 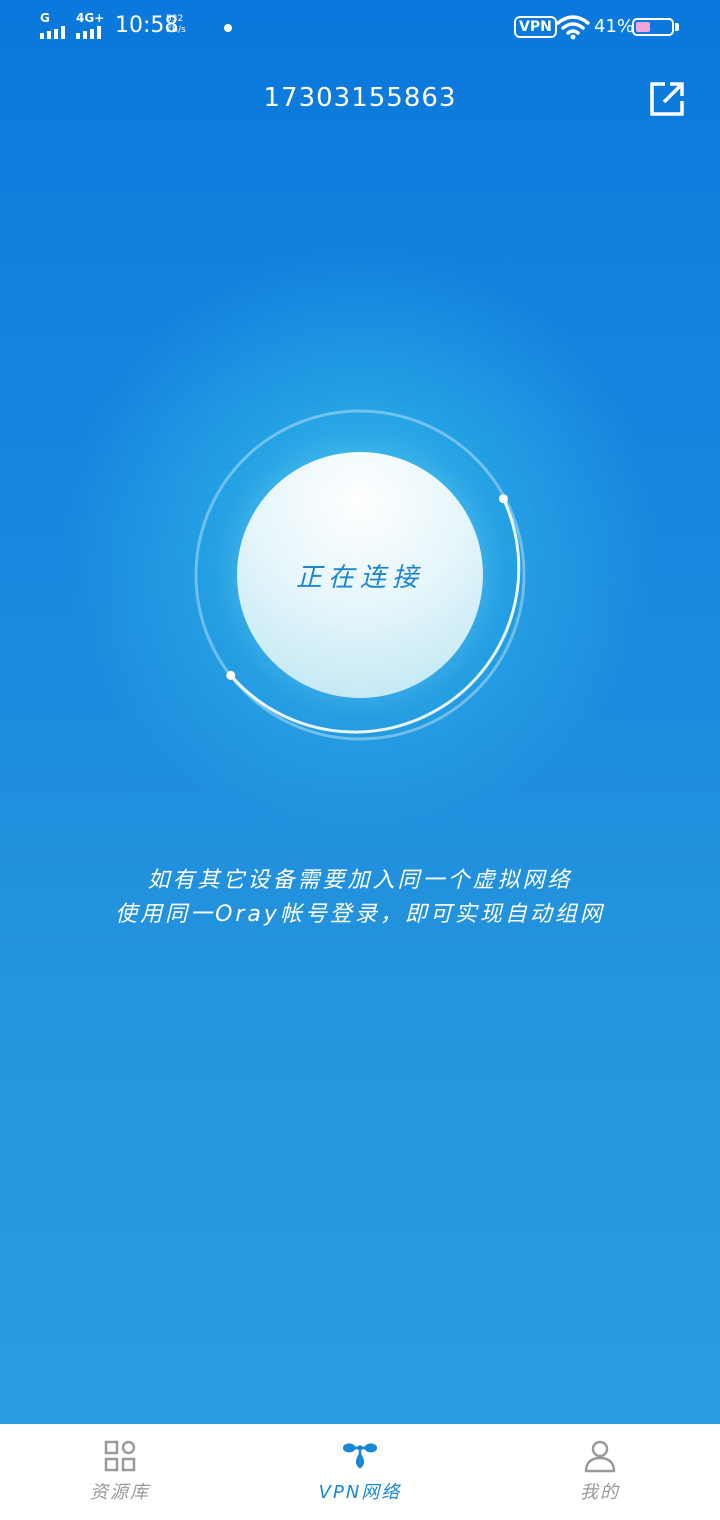 What do you see at coordinates (45, 18) in the screenshot?
I see `sim1-label: G` at bounding box center [45, 18].